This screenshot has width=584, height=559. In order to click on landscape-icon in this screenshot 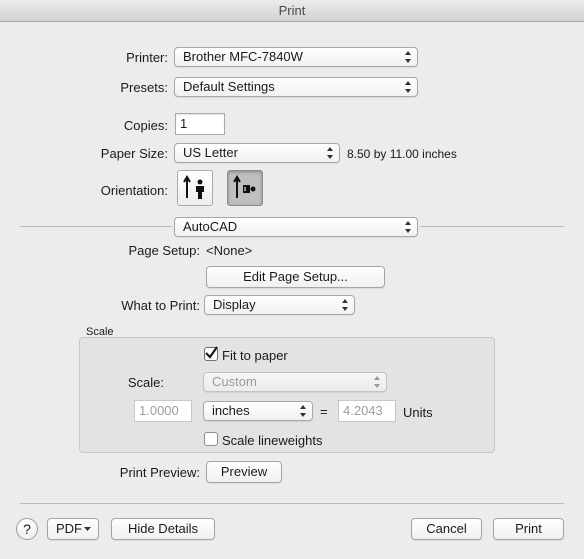, I will do `click(245, 191)`.